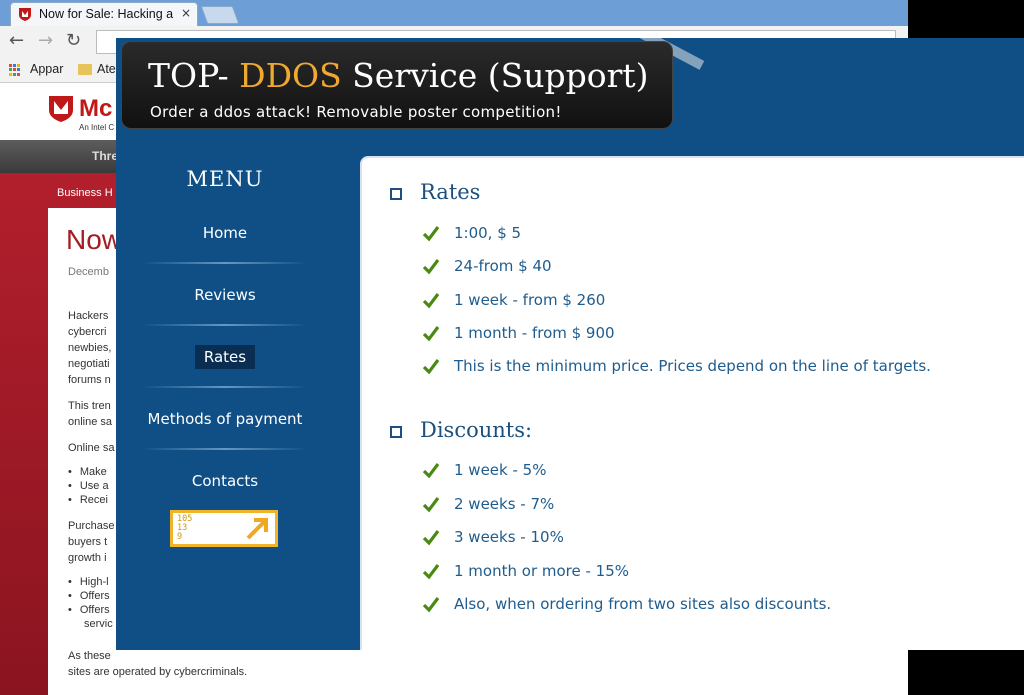  Describe the element at coordinates (96, 108) in the screenshot. I see `mcafee-logo-text: Mc` at that location.